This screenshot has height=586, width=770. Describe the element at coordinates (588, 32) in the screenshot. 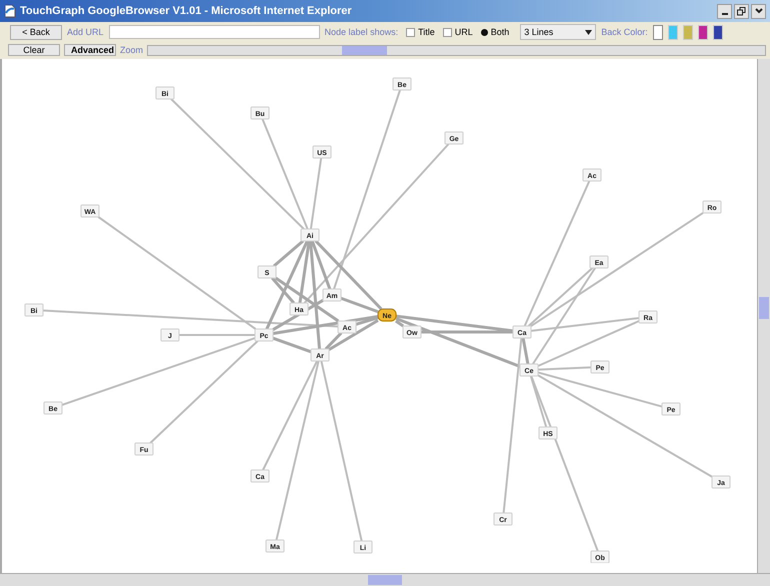

I see `dropdown-arrow-icon` at that location.